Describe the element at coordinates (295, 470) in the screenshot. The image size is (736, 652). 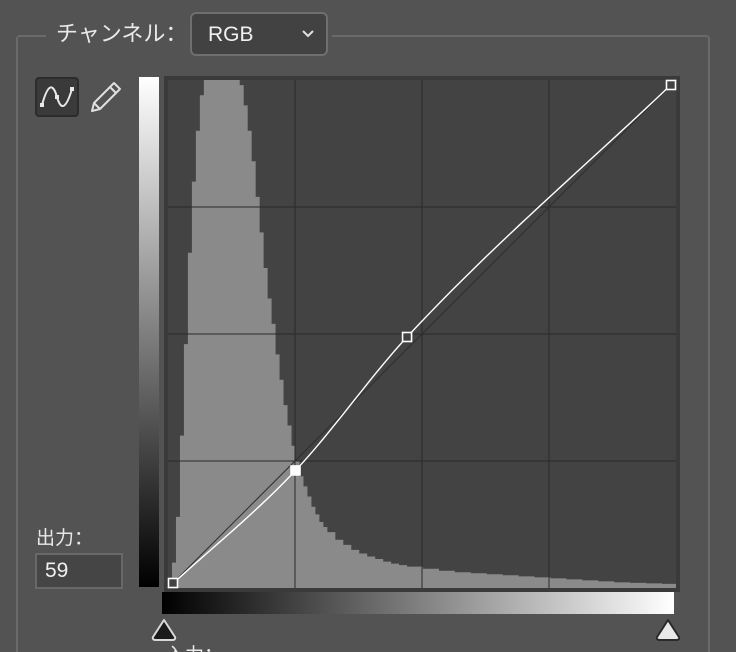
I see `curve-point-selected` at that location.